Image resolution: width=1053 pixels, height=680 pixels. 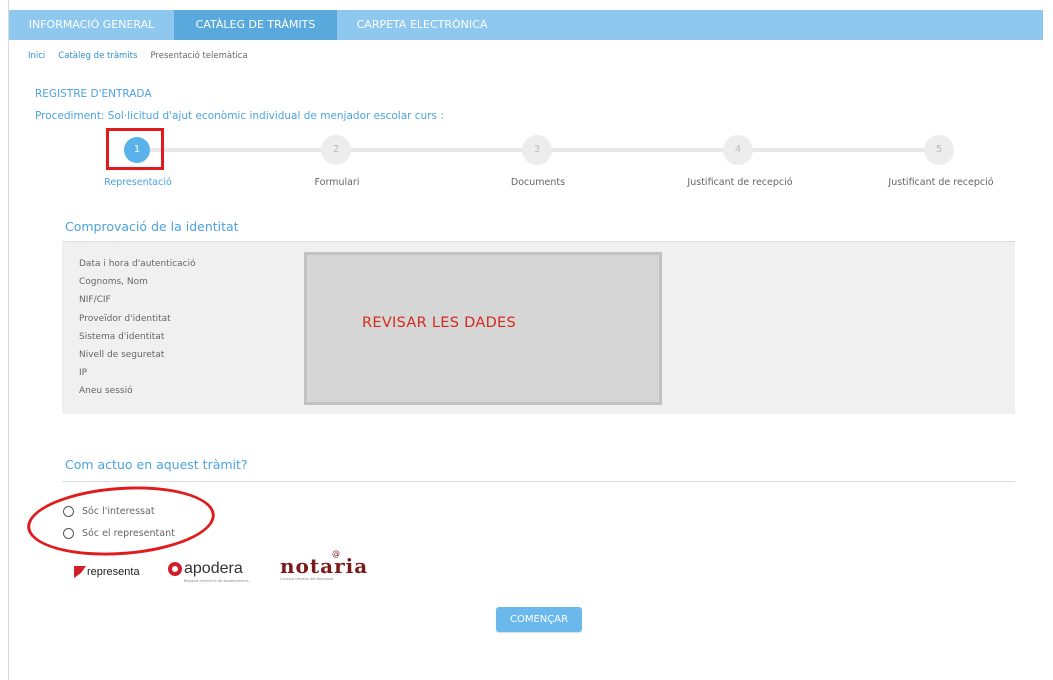 What do you see at coordinates (122, 336) in the screenshot?
I see `field-label-identity-system: Sistema d'identitat` at bounding box center [122, 336].